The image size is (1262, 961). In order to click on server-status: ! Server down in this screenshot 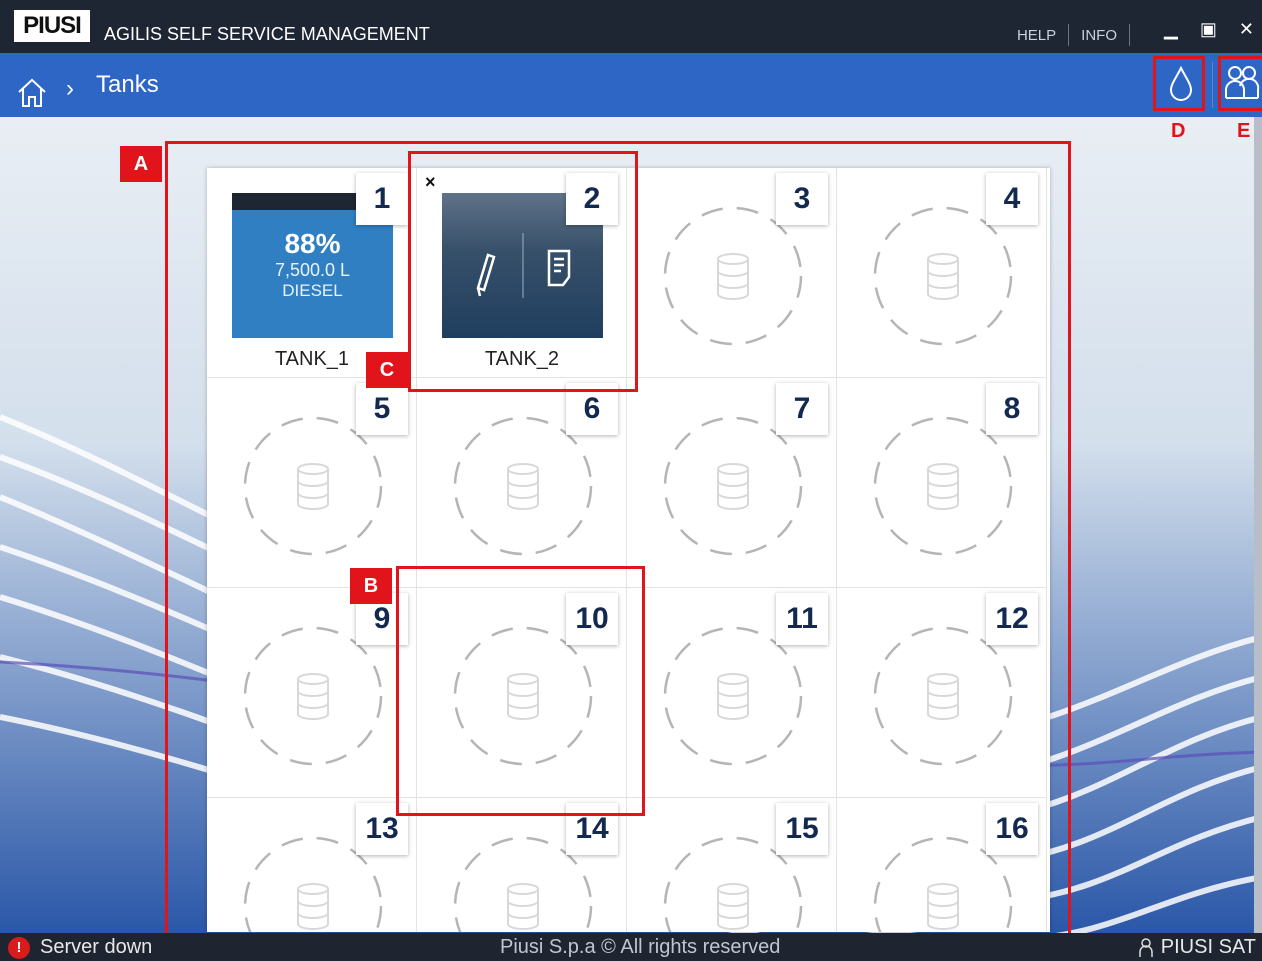, I will do `click(80, 947)`.